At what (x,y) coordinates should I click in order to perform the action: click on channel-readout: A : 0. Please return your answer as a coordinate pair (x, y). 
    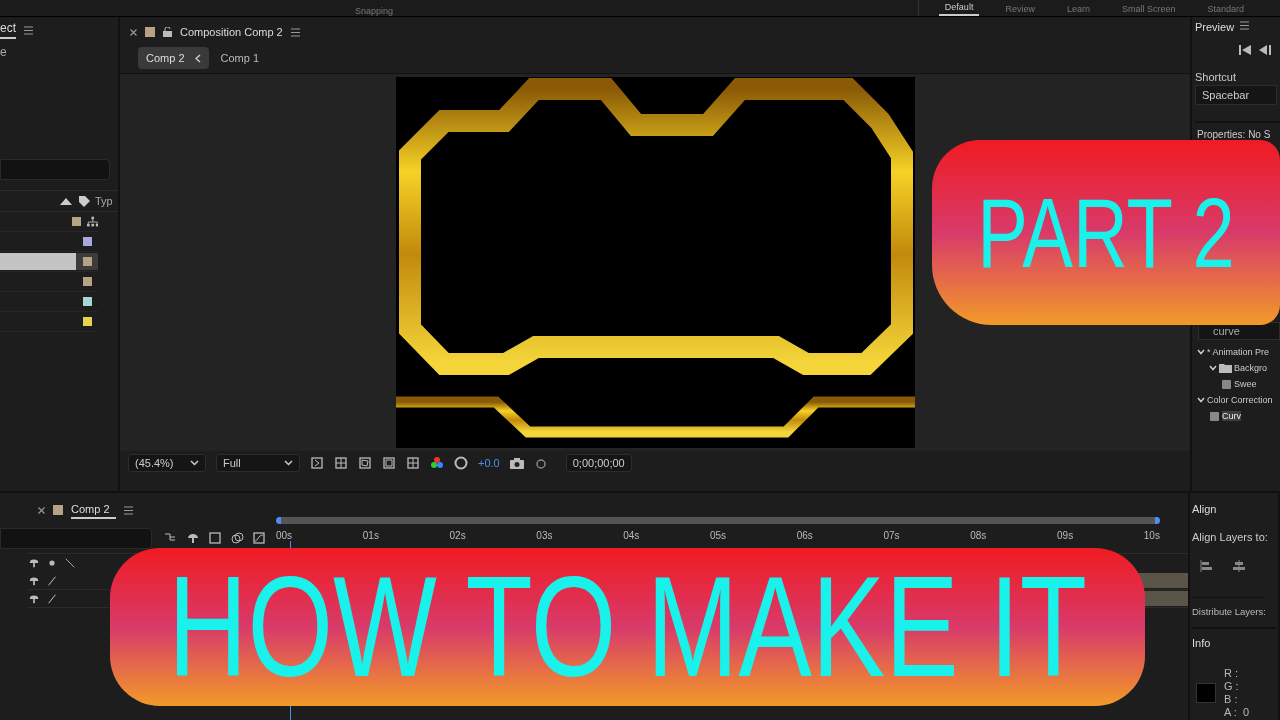
    Looking at the image, I should click on (1237, 712).